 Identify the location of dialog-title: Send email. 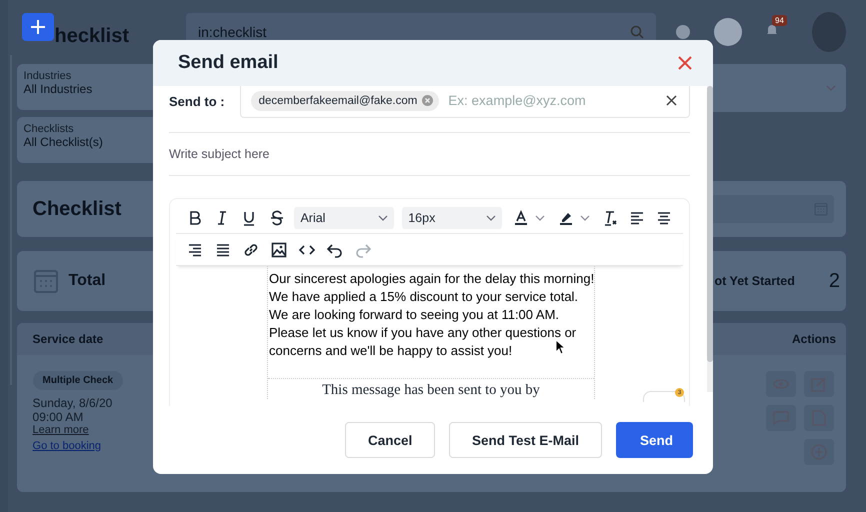
(228, 63).